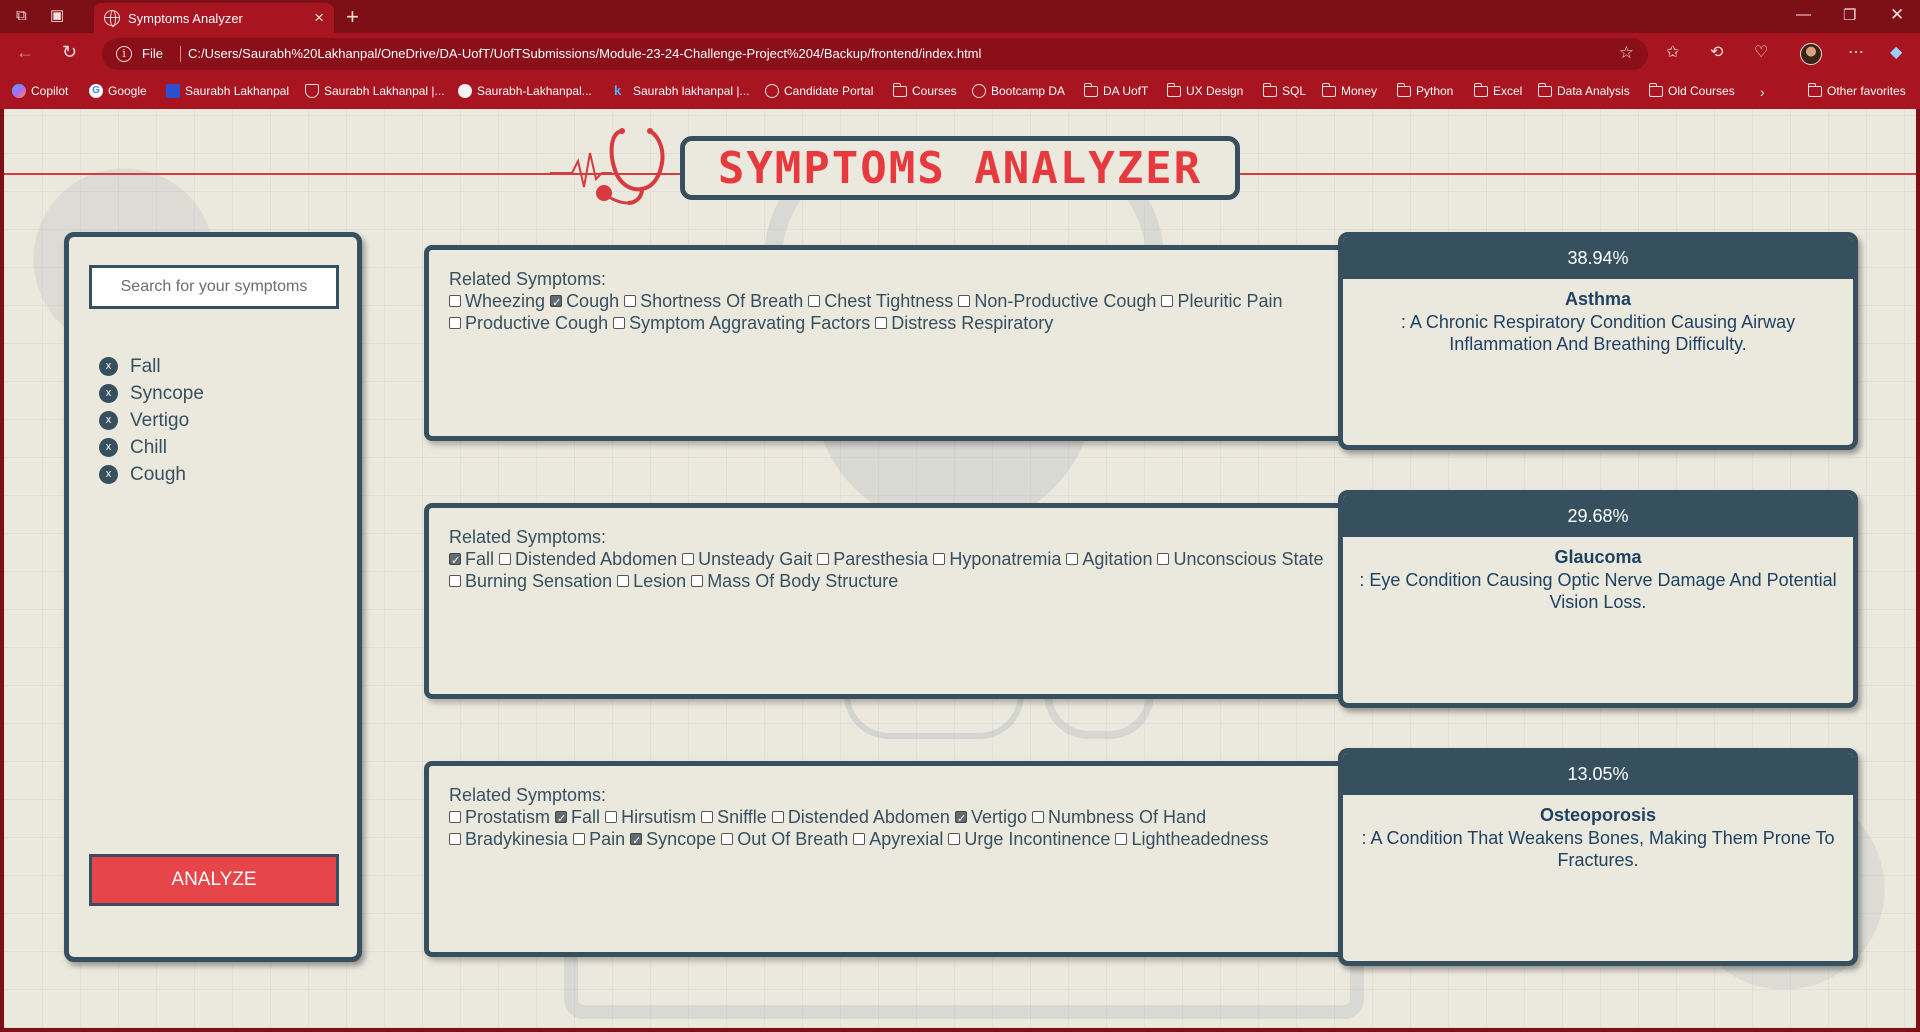 The height and width of the screenshot is (1032, 1920). I want to click on symptom-option: Urge Incontinence, so click(1029, 839).